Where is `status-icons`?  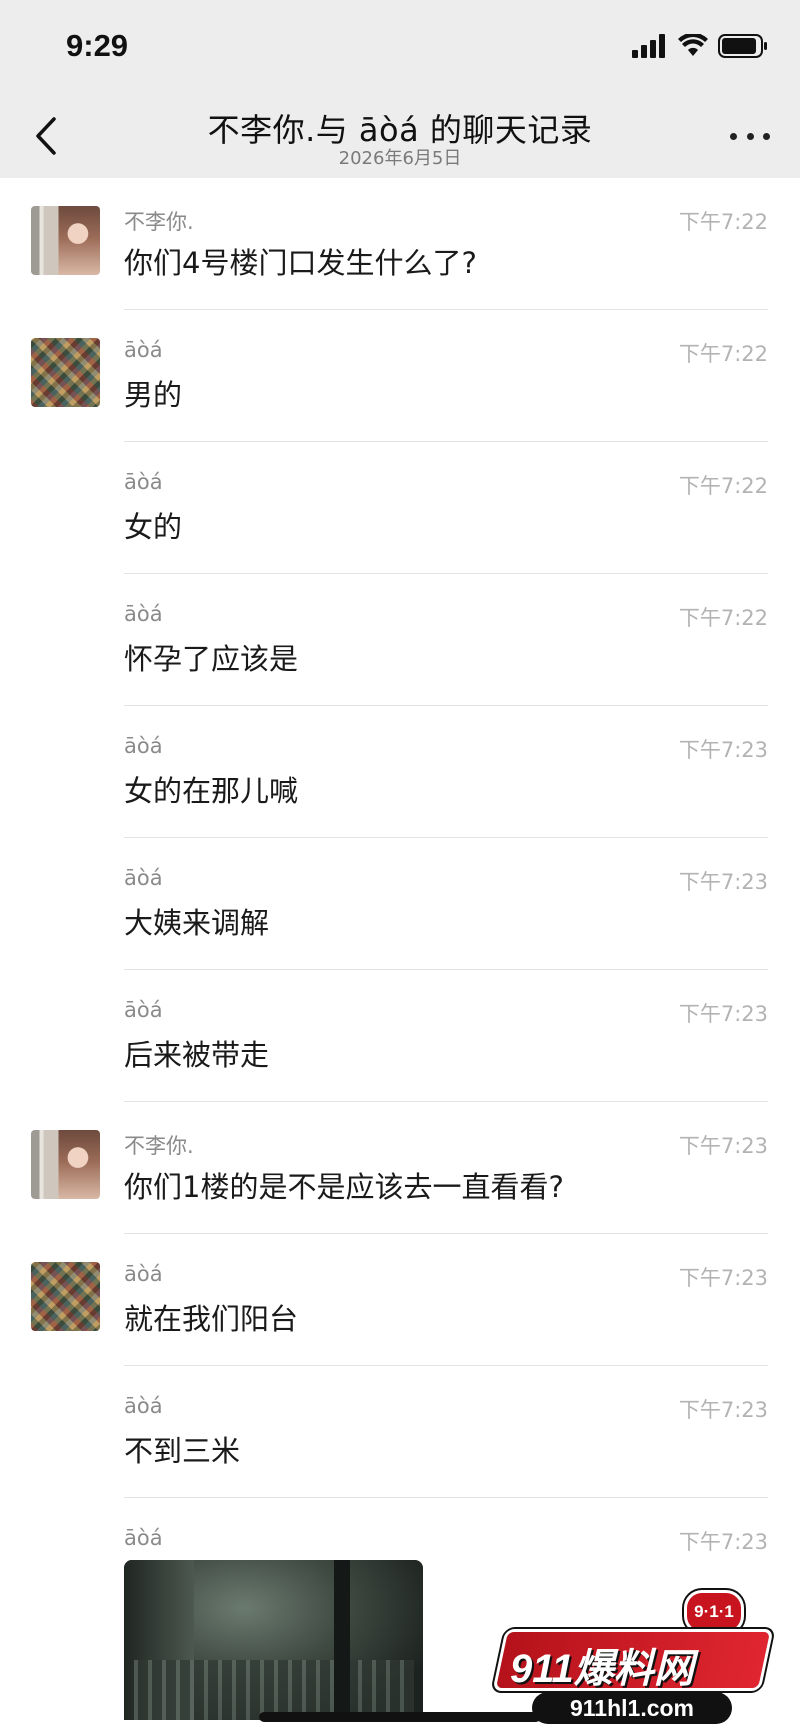 status-icons is located at coordinates (700, 46).